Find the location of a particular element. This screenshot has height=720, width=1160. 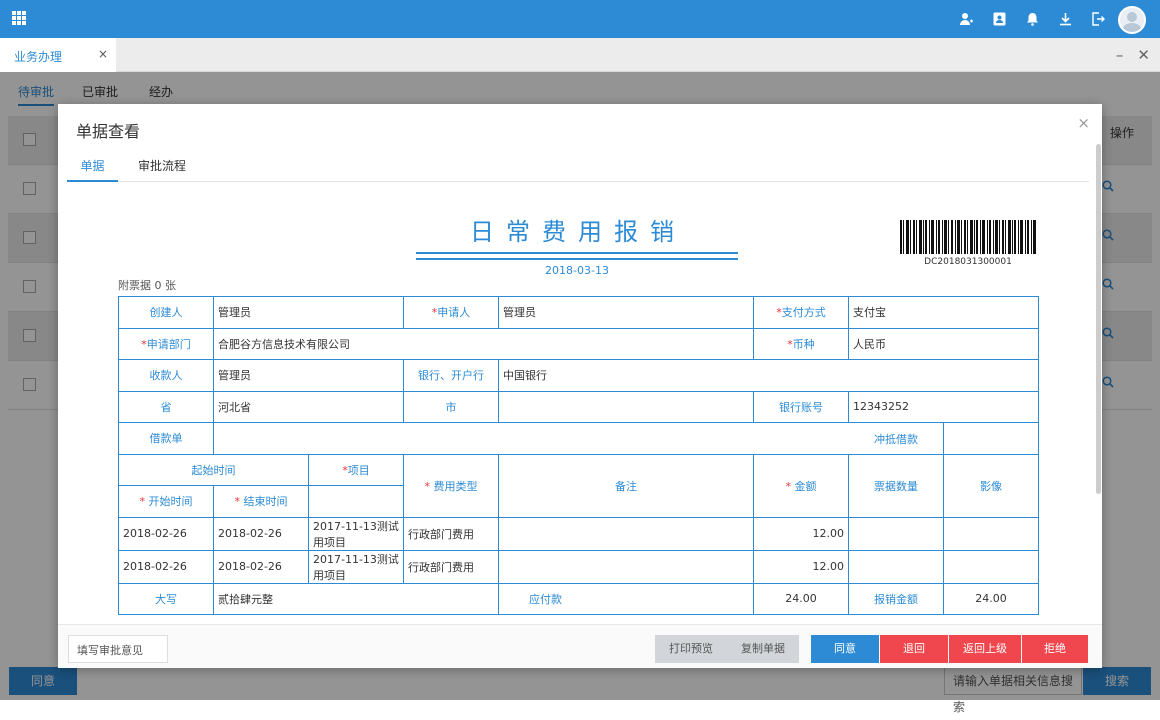

loan-label: 借款单 is located at coordinates (166, 438).